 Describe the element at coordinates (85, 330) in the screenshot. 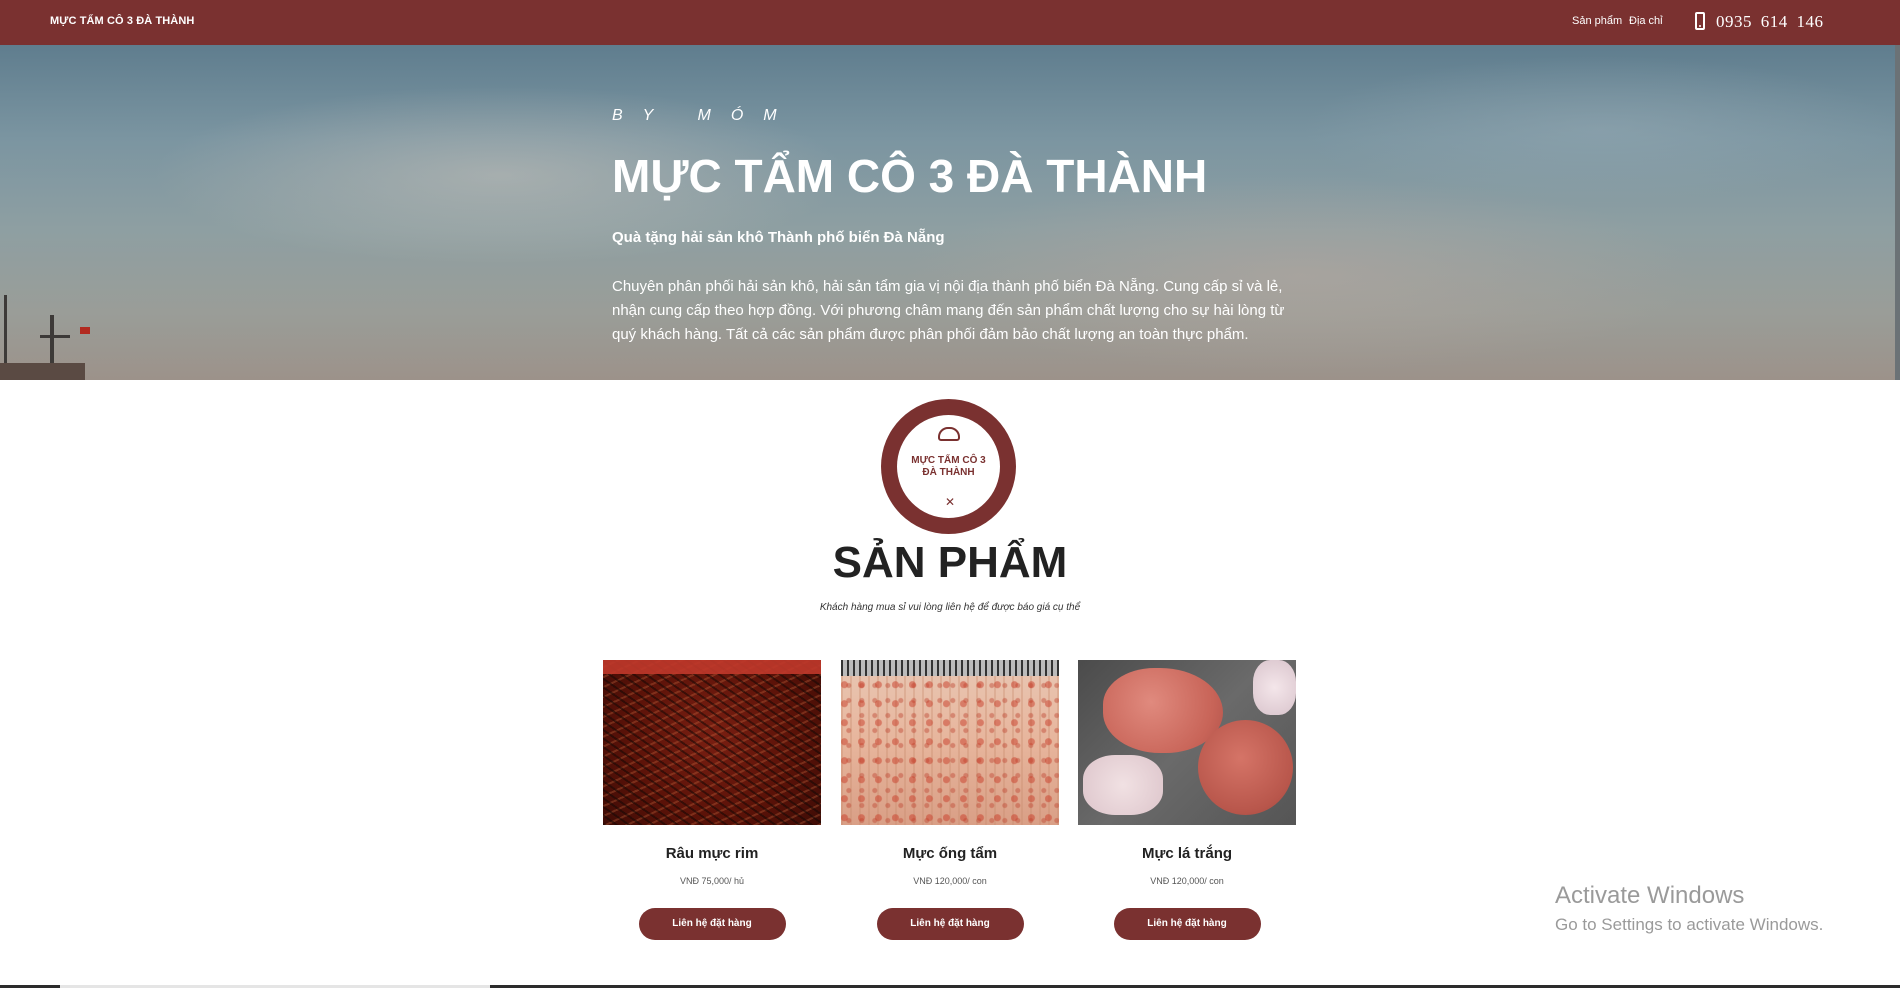

I see `flag-icon` at that location.